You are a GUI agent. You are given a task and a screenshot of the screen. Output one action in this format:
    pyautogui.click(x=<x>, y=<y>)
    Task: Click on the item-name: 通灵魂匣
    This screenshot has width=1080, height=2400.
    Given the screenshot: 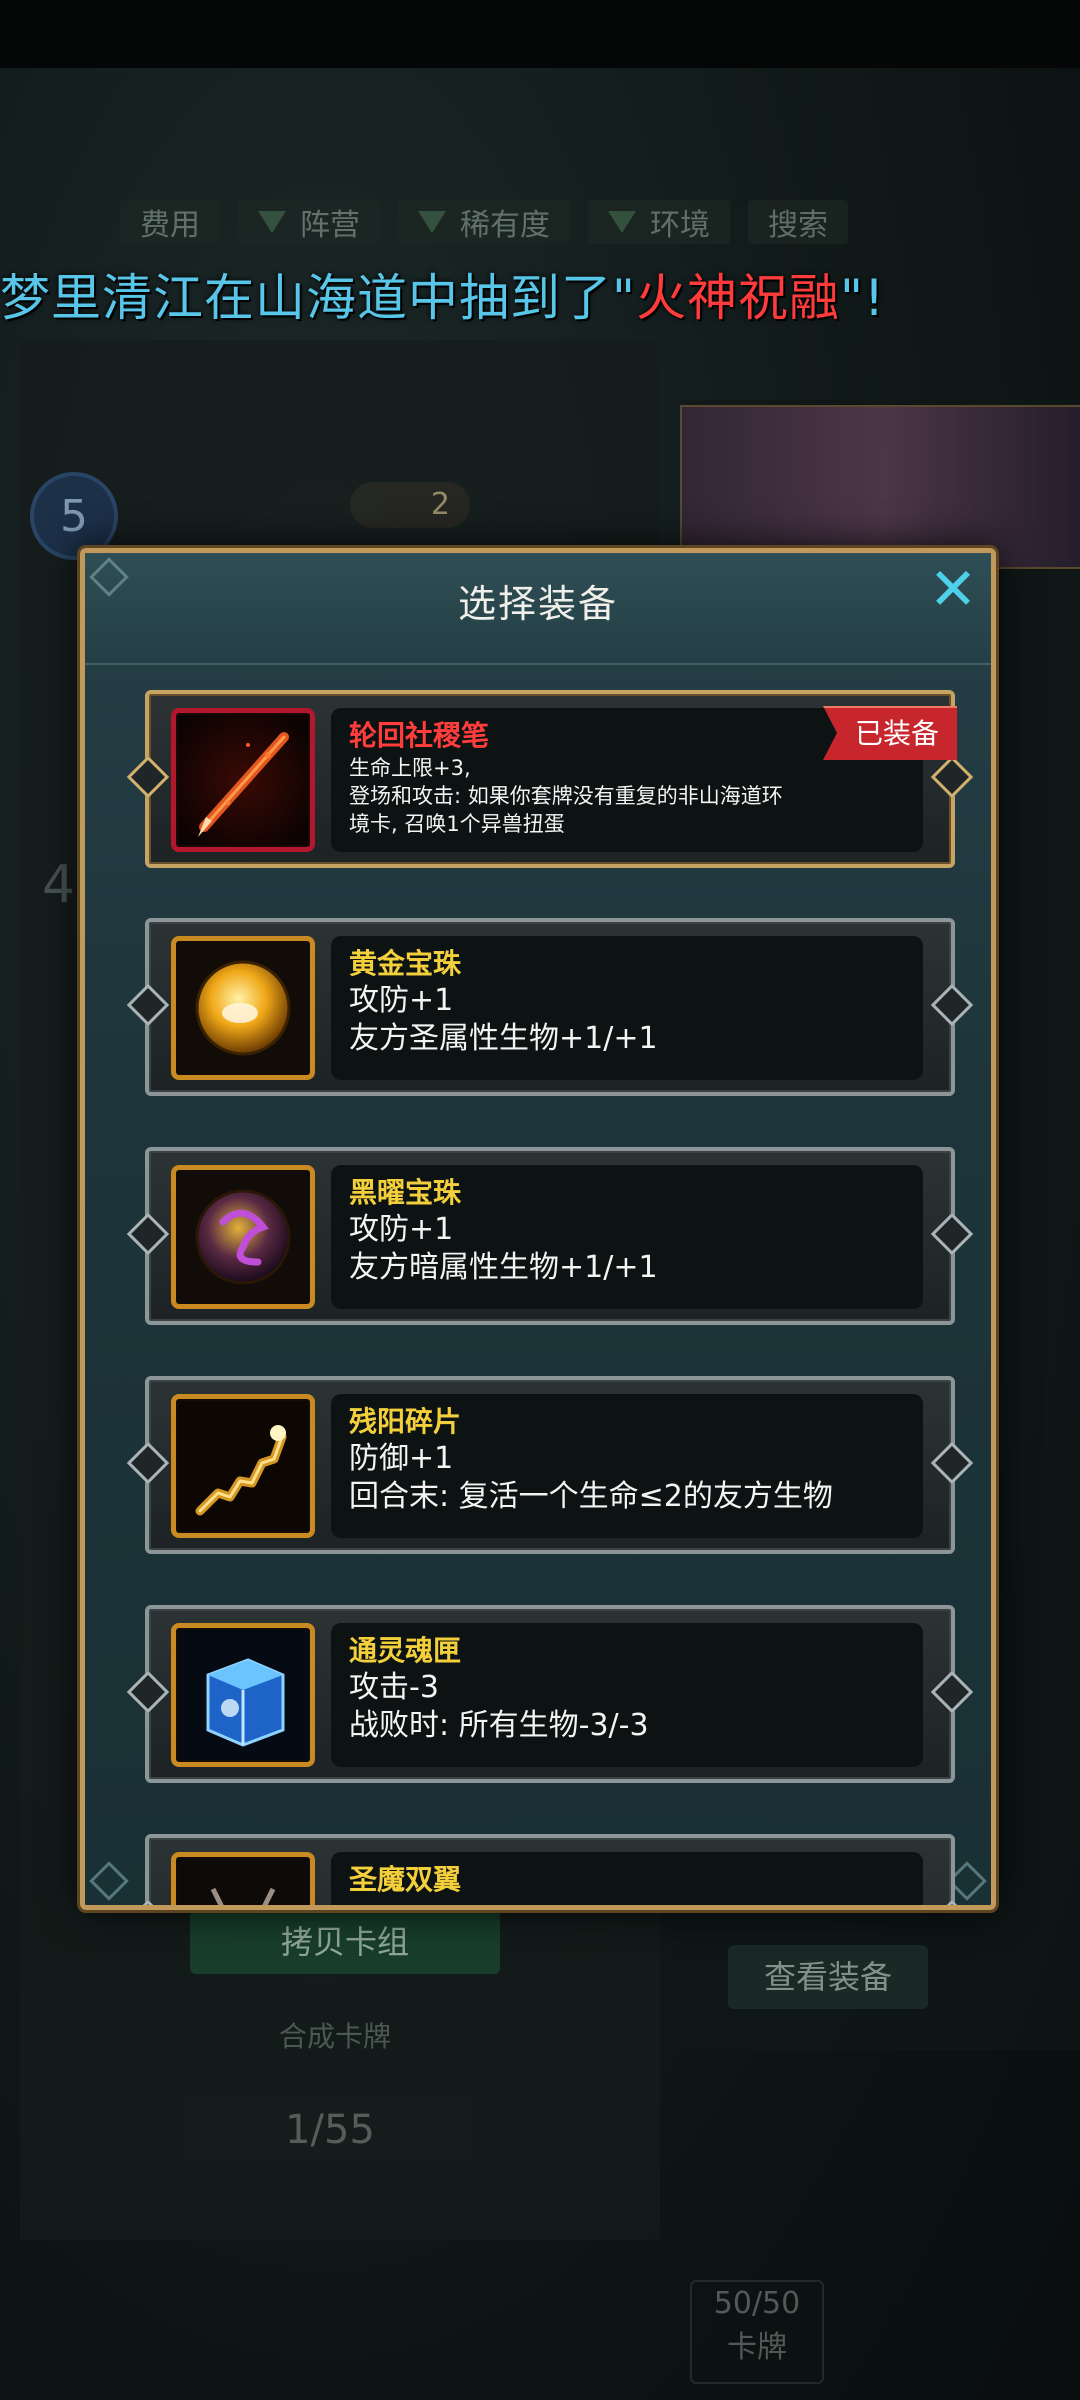 What is the action you would take?
    pyautogui.click(x=405, y=1650)
    